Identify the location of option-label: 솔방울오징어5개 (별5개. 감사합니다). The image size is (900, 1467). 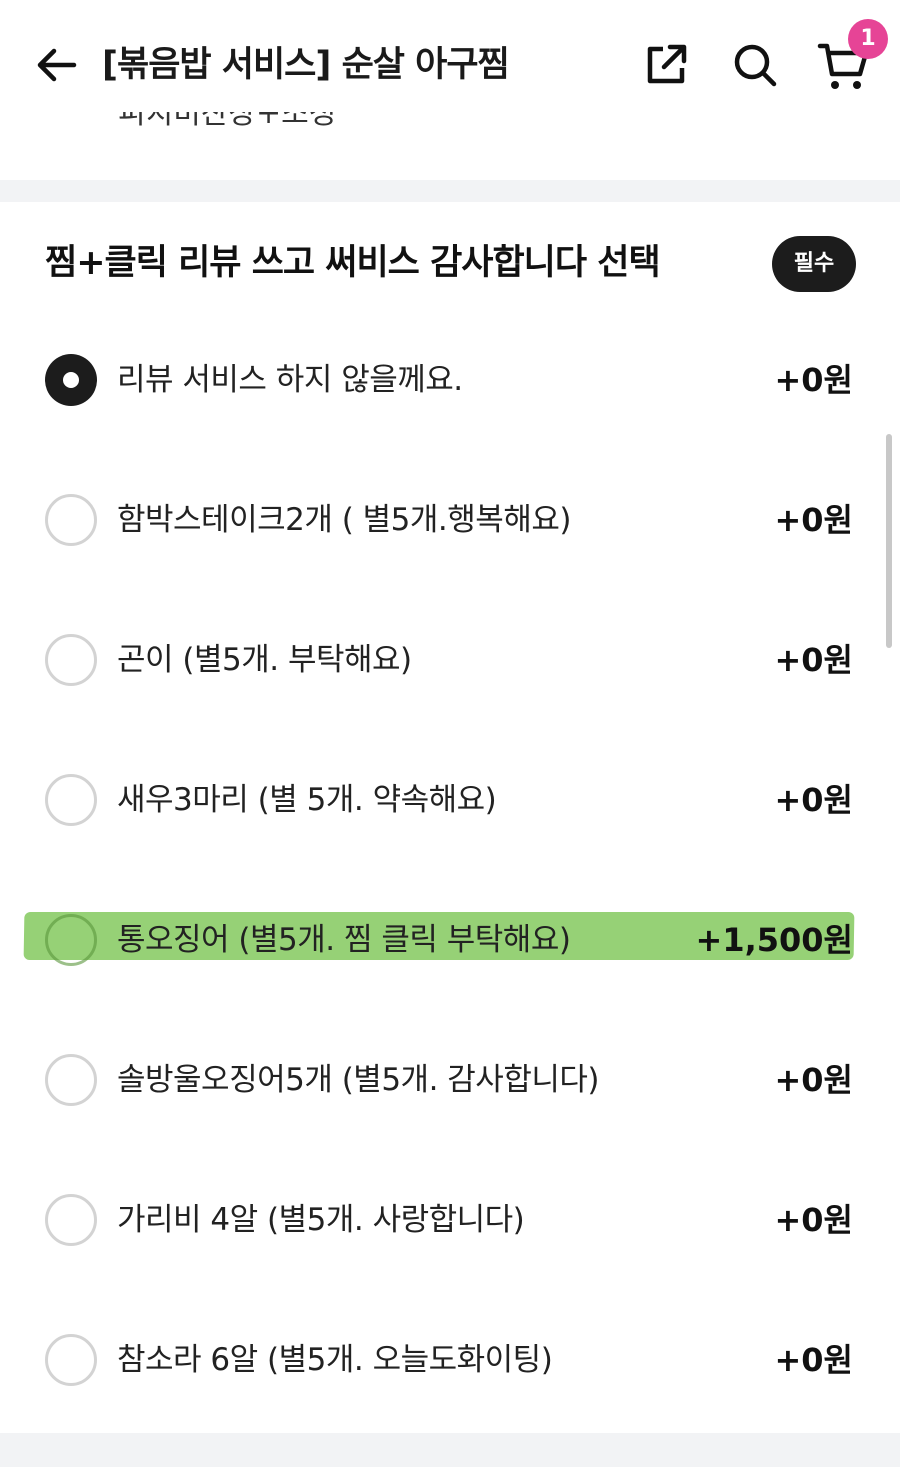
(358, 1080).